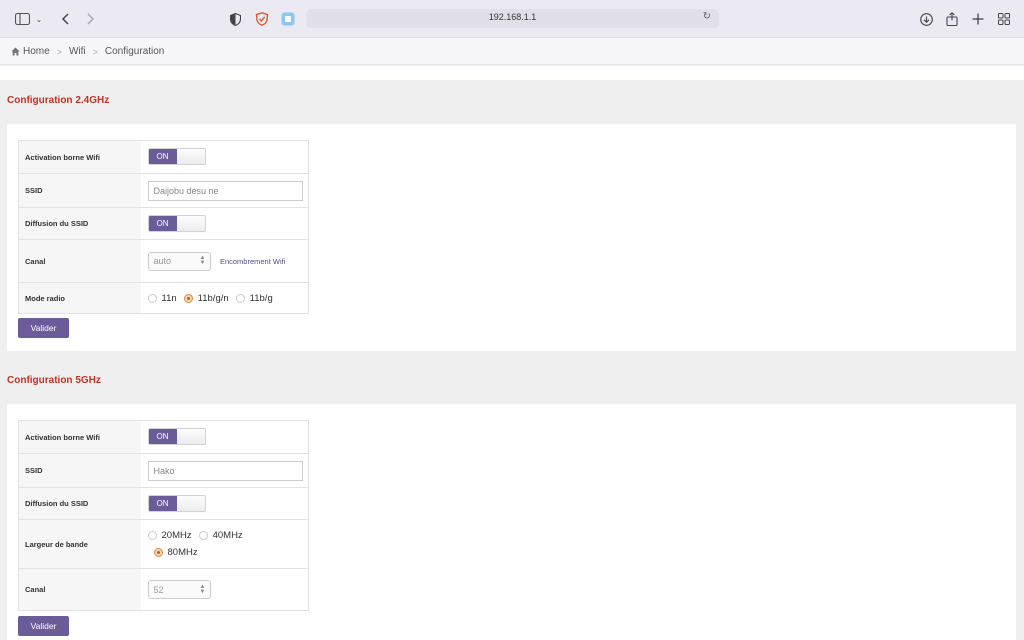  I want to click on bandwidth-radio-group: 20MHz 40MHz 80MHz, so click(212, 544).